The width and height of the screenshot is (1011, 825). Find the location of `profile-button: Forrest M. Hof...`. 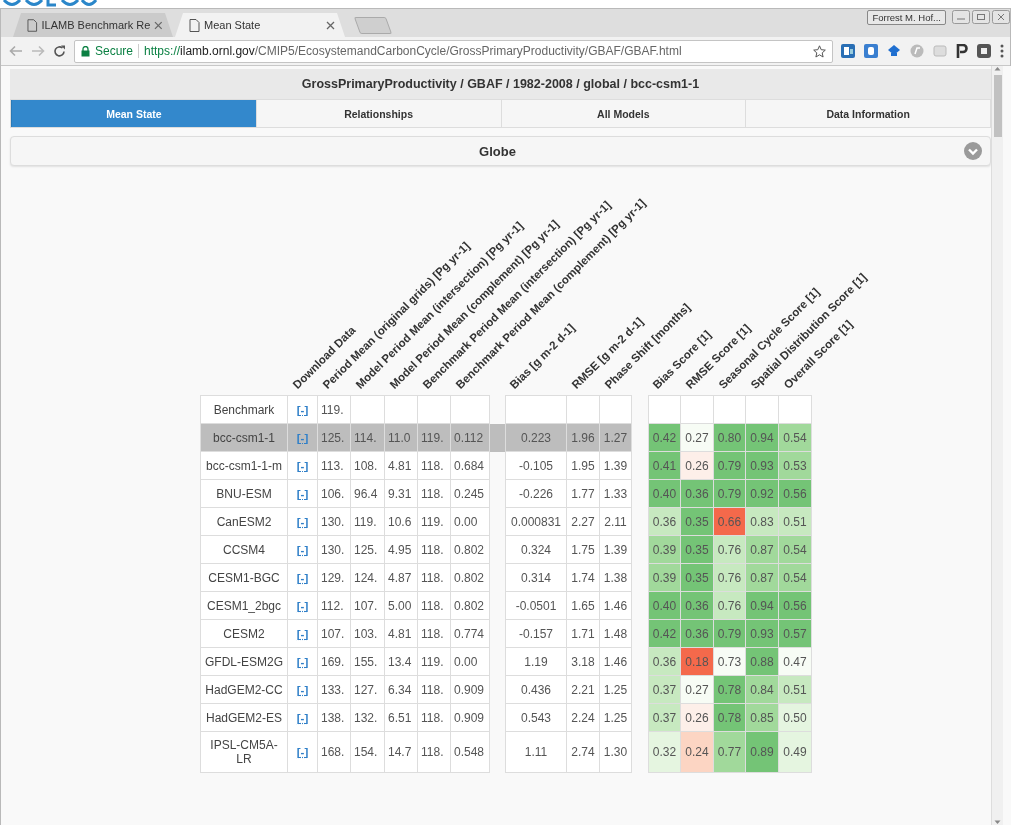

profile-button: Forrest M. Hof... is located at coordinates (906, 17).